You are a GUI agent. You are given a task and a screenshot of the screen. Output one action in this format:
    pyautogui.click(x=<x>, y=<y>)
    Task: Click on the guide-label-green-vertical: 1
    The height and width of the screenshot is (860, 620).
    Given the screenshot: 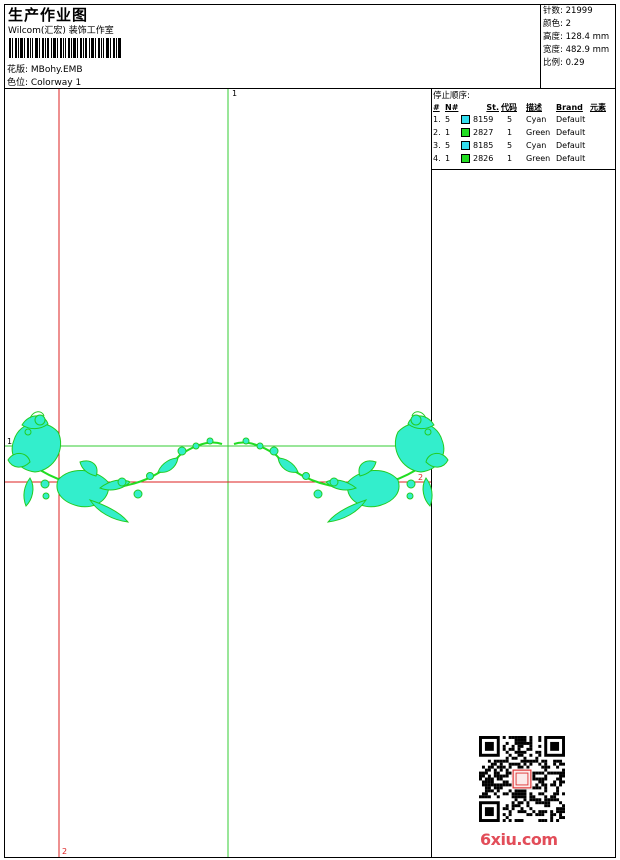 What is the action you would take?
    pyautogui.click(x=235, y=93)
    